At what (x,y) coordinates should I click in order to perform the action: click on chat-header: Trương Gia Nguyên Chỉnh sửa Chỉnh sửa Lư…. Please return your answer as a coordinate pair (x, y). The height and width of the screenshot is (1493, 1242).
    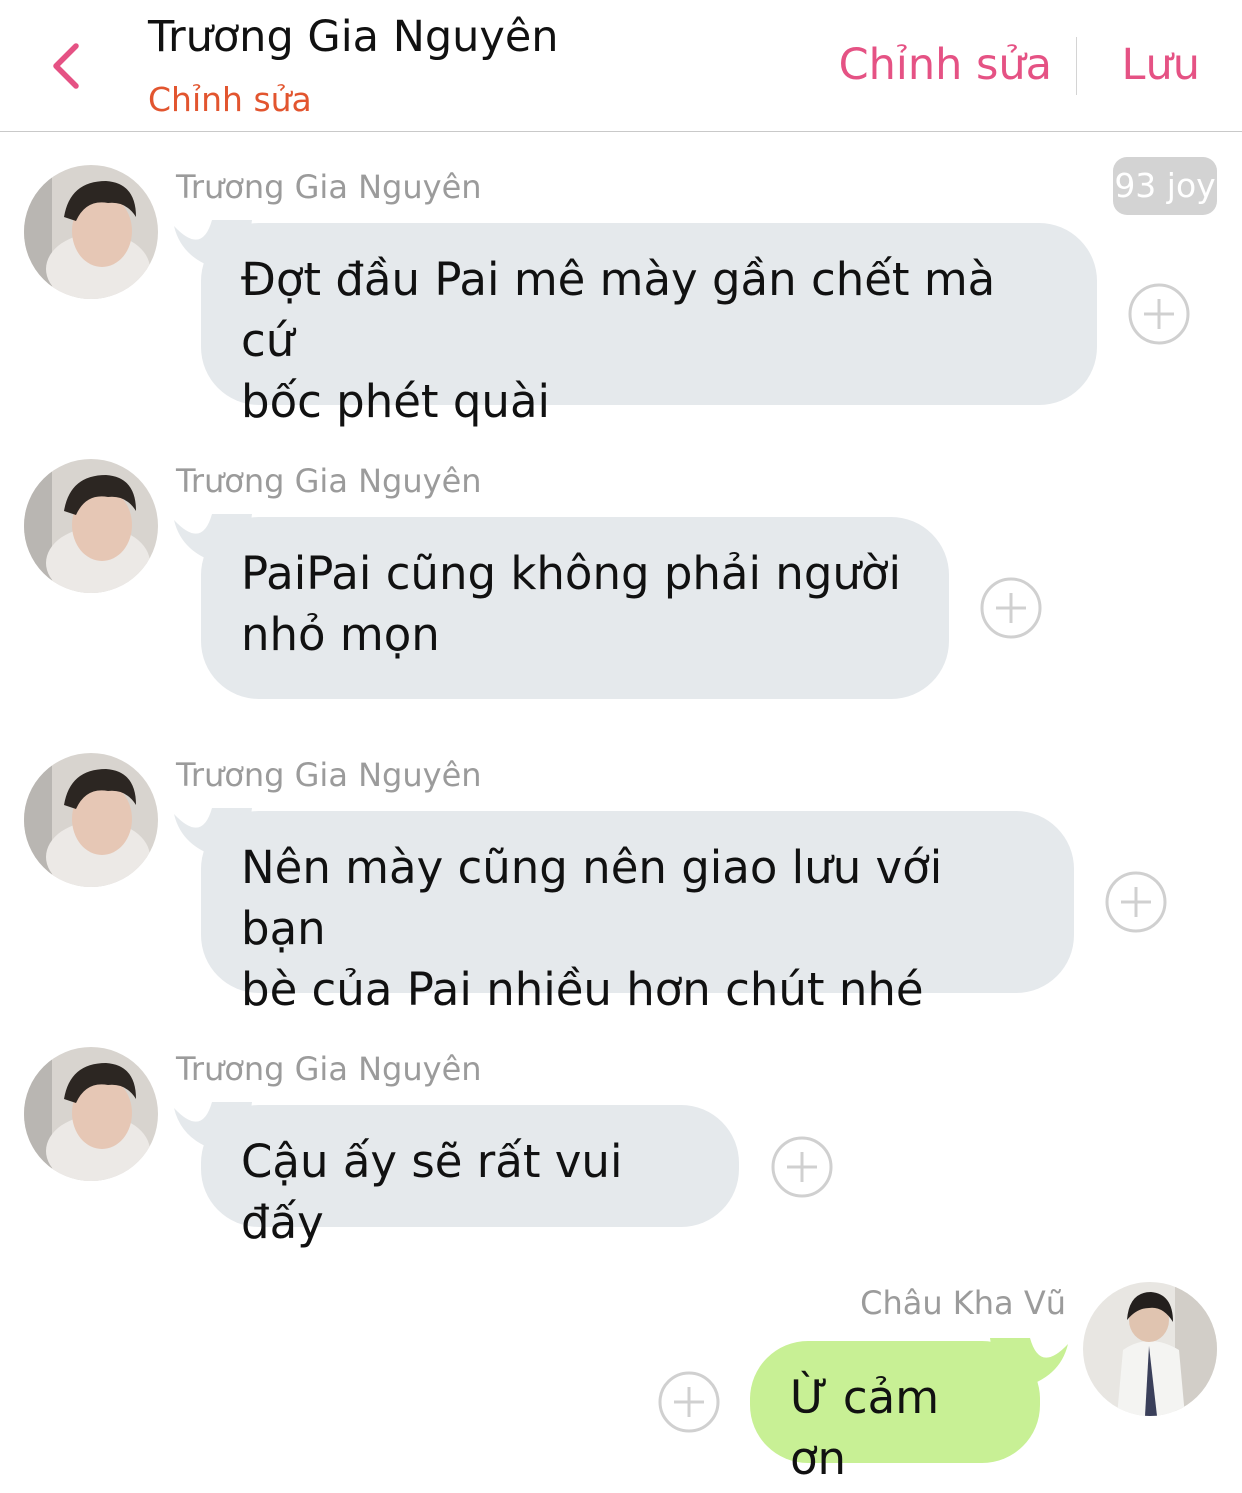
    Looking at the image, I should click on (621, 66).